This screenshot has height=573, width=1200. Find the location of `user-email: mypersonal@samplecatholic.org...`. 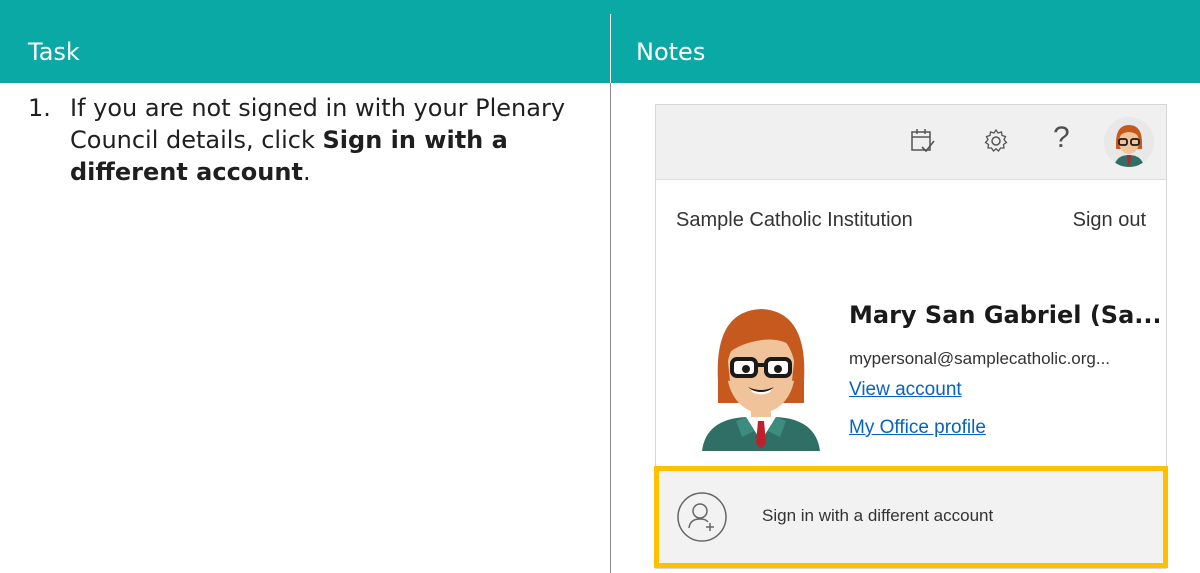

user-email: mypersonal@samplecatholic.org... is located at coordinates (980, 358).